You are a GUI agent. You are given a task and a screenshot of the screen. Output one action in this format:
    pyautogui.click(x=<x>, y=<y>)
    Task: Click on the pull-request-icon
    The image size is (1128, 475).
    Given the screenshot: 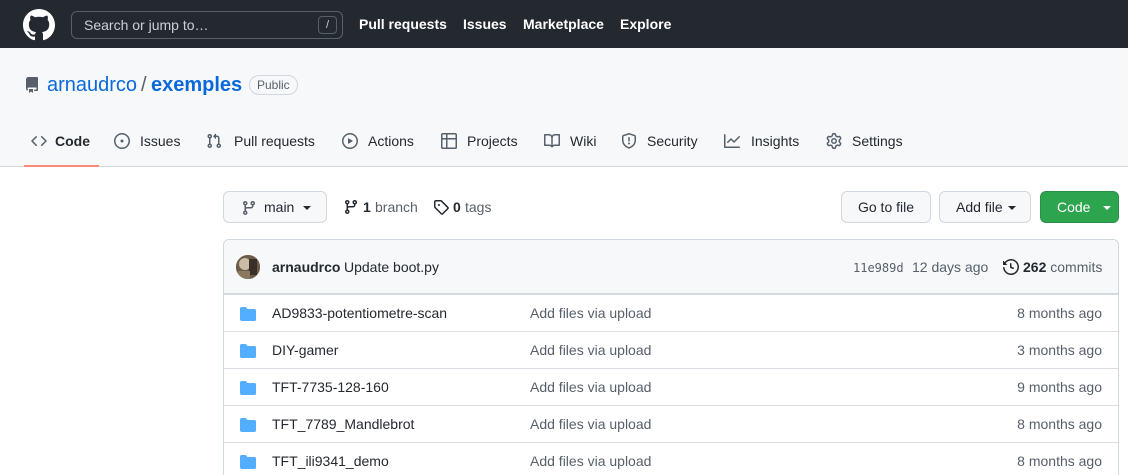 What is the action you would take?
    pyautogui.click(x=214, y=141)
    